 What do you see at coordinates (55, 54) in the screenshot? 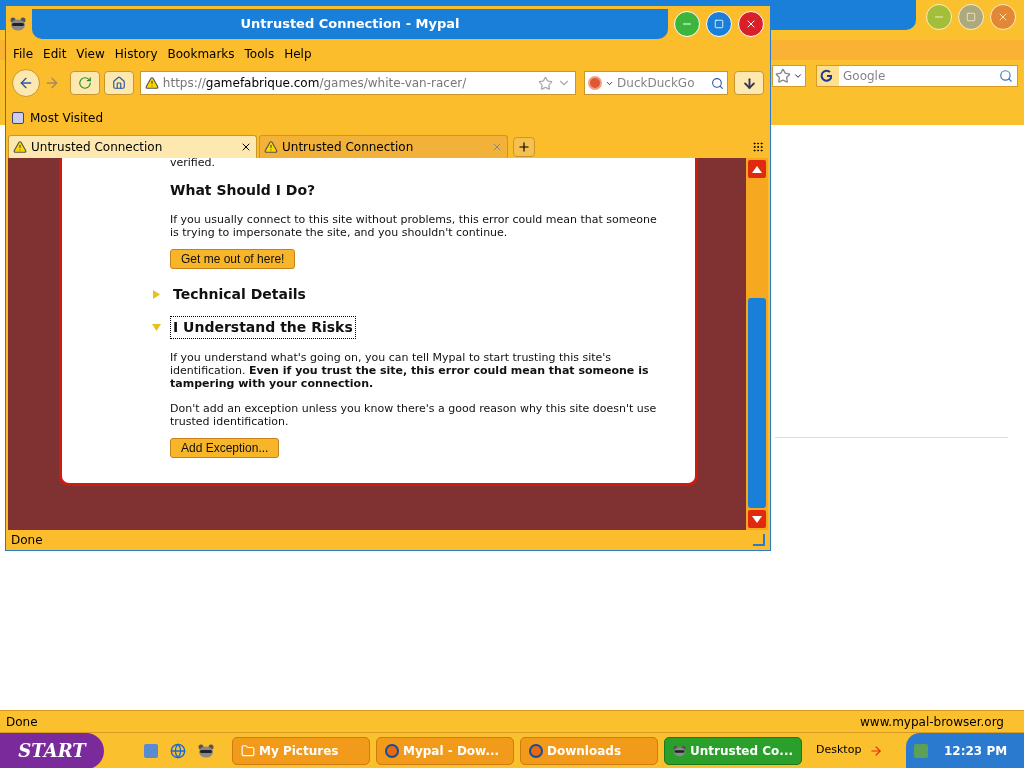
I see `menu-item: Edit` at bounding box center [55, 54].